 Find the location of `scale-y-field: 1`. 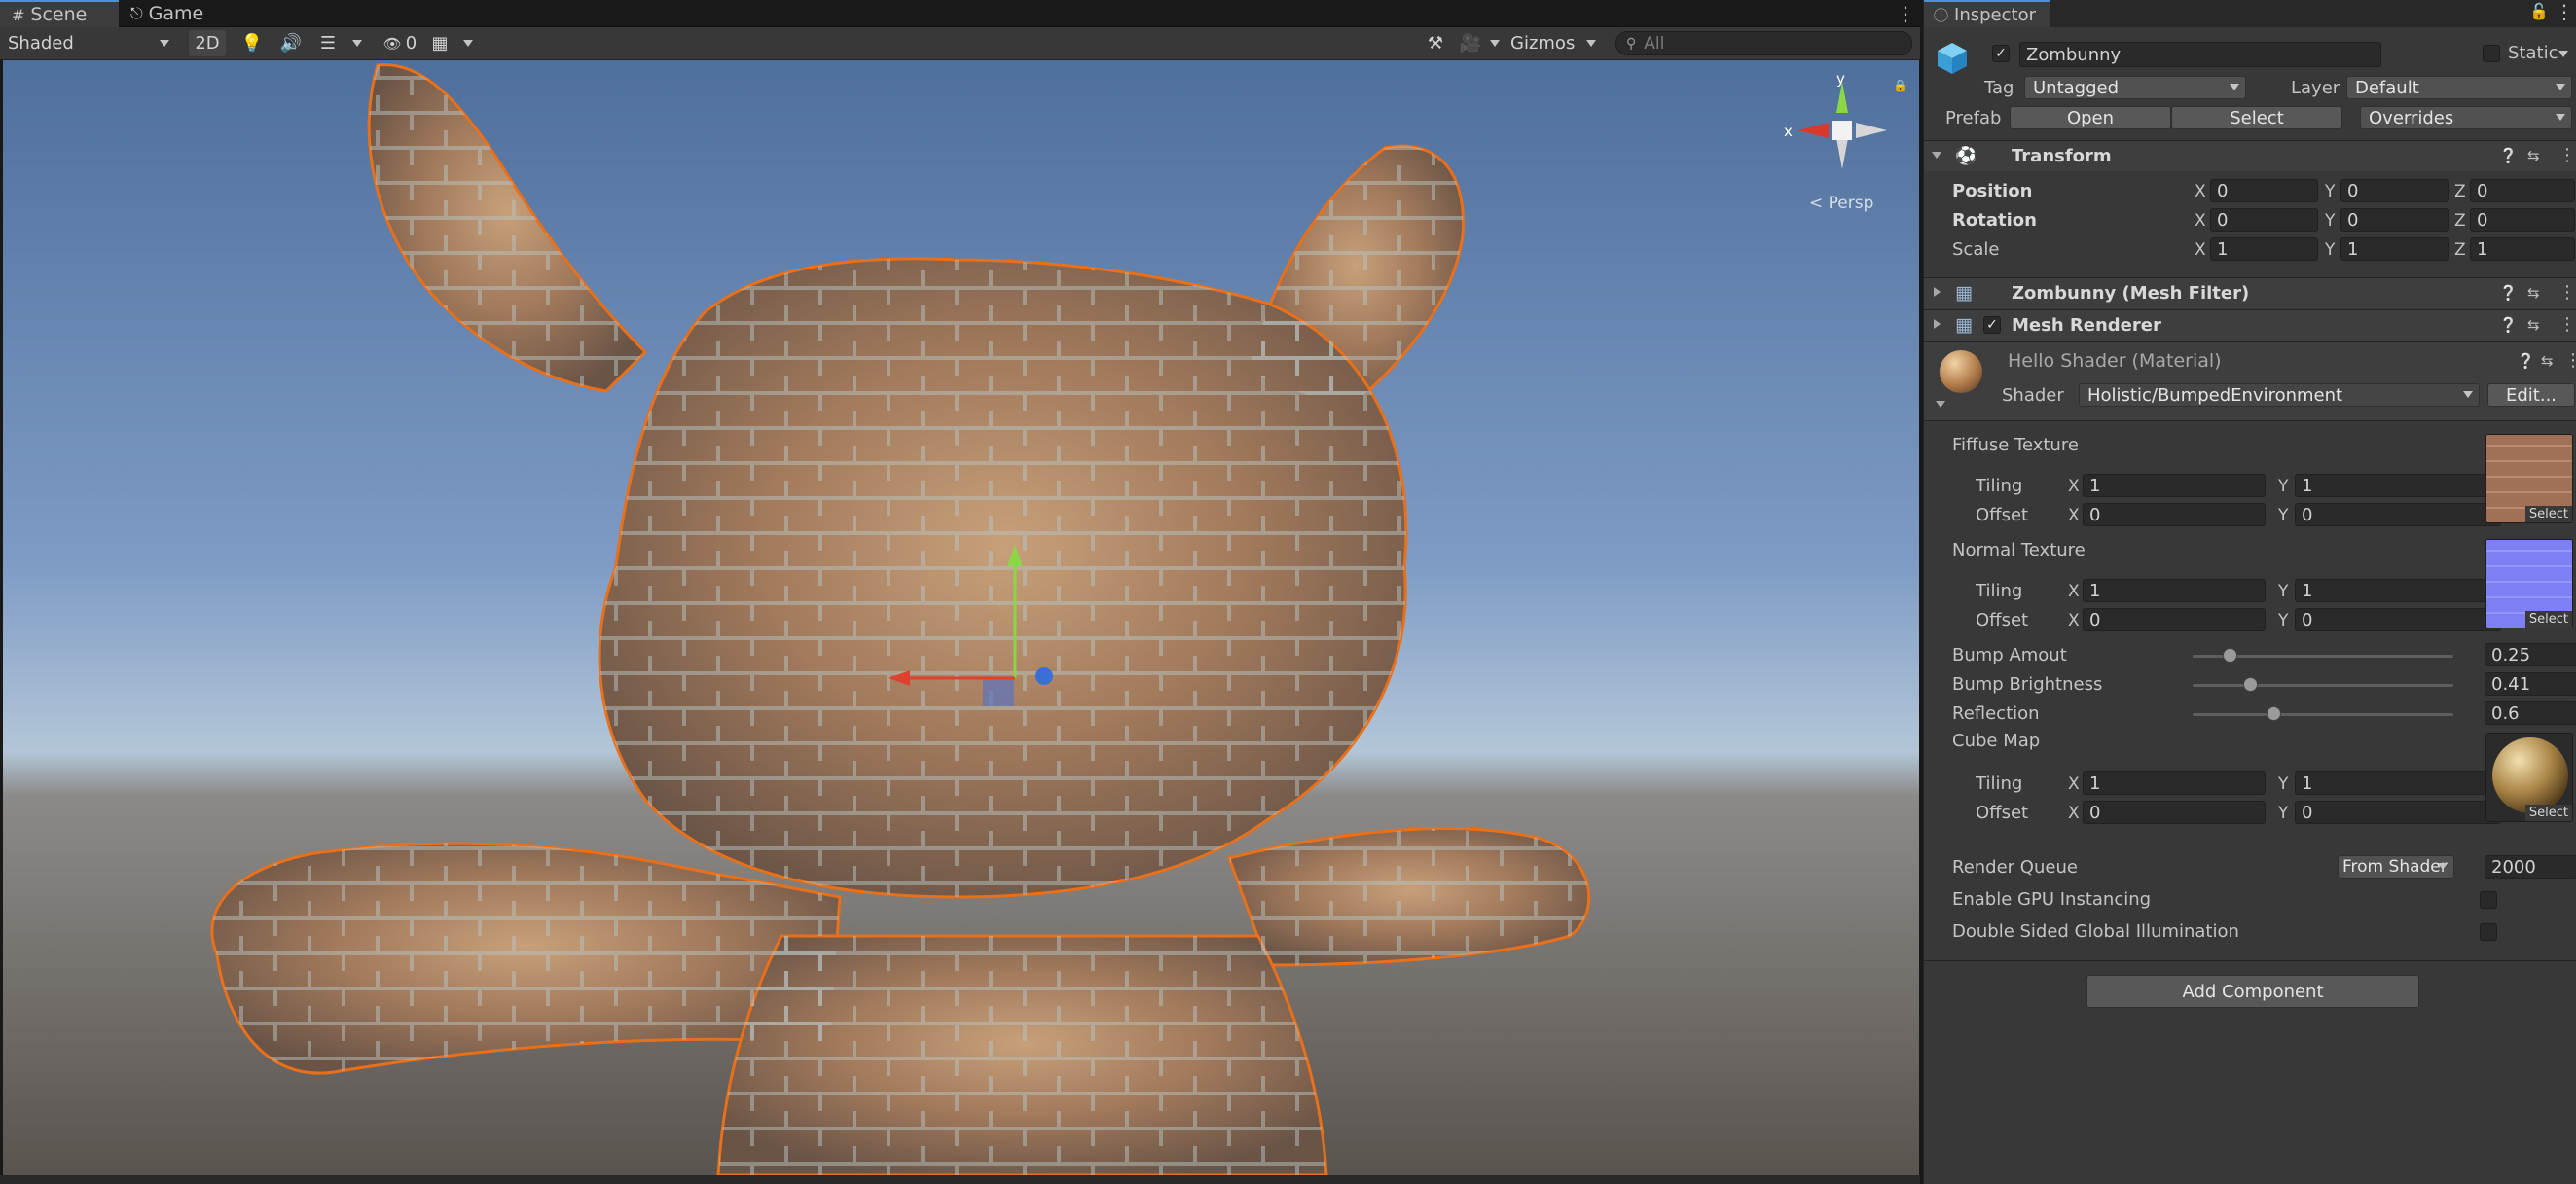

scale-y-field: 1 is located at coordinates (2394, 249).